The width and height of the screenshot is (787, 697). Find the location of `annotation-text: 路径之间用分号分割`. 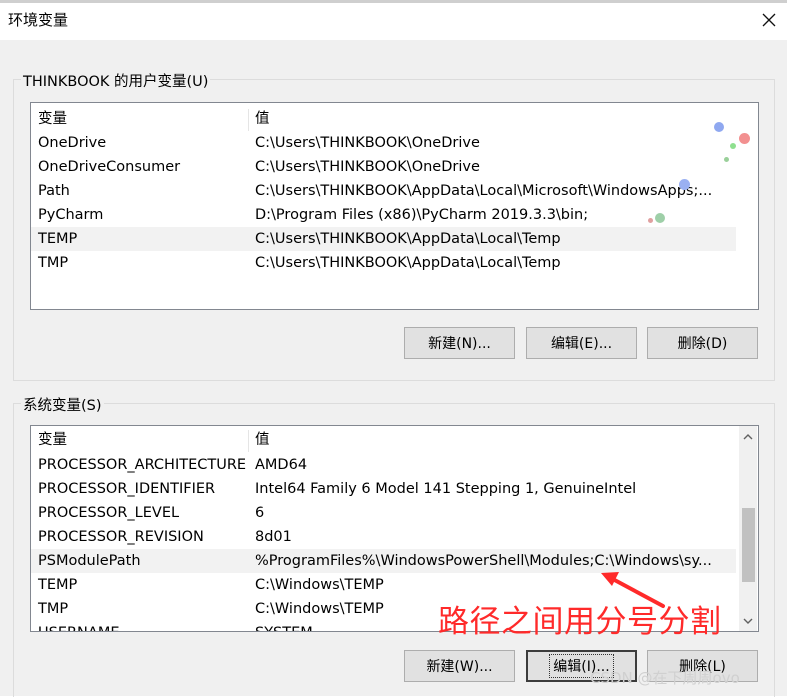

annotation-text: 路径之间用分号分割 is located at coordinates (580, 622).